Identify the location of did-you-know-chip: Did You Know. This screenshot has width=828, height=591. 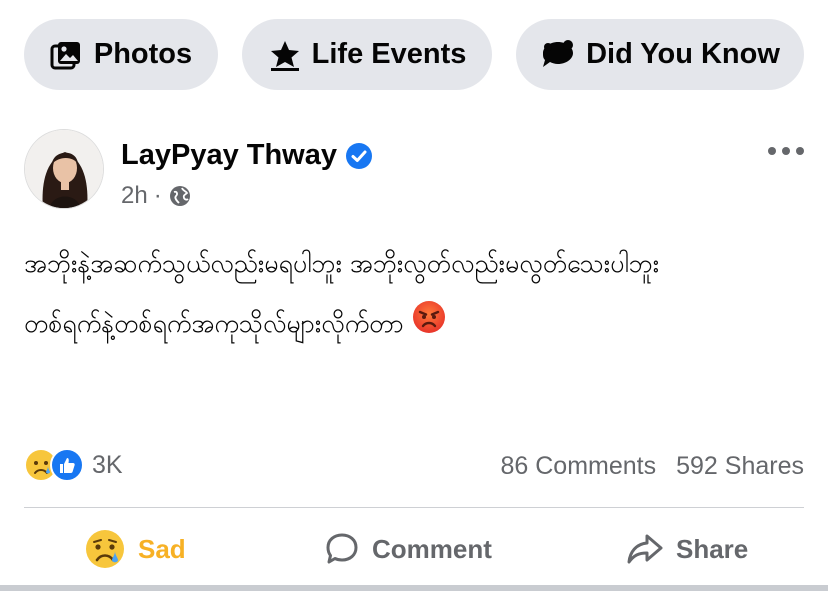
(660, 54).